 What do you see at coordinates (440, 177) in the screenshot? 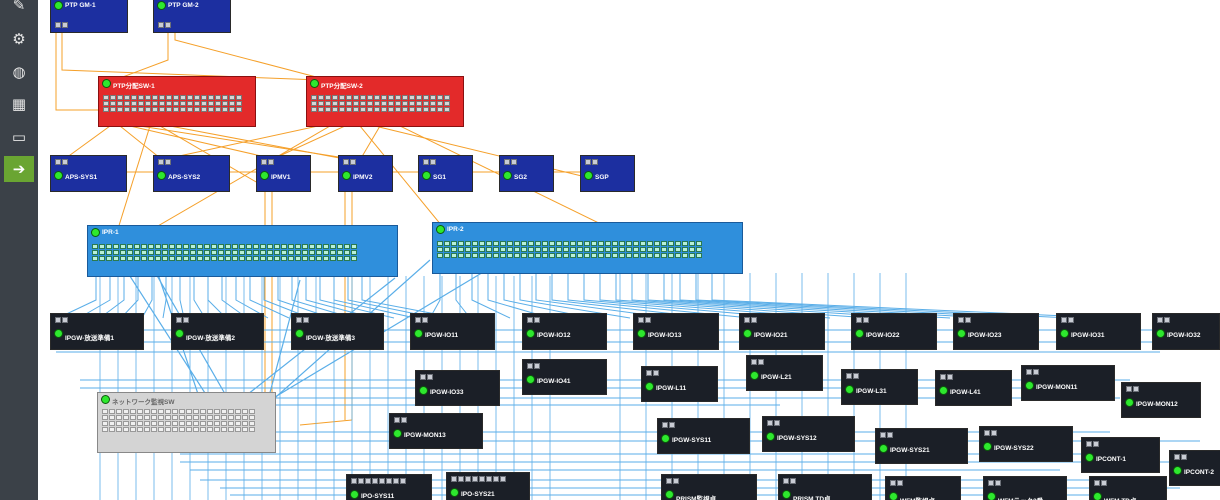
I see `node-label: SG1` at bounding box center [440, 177].